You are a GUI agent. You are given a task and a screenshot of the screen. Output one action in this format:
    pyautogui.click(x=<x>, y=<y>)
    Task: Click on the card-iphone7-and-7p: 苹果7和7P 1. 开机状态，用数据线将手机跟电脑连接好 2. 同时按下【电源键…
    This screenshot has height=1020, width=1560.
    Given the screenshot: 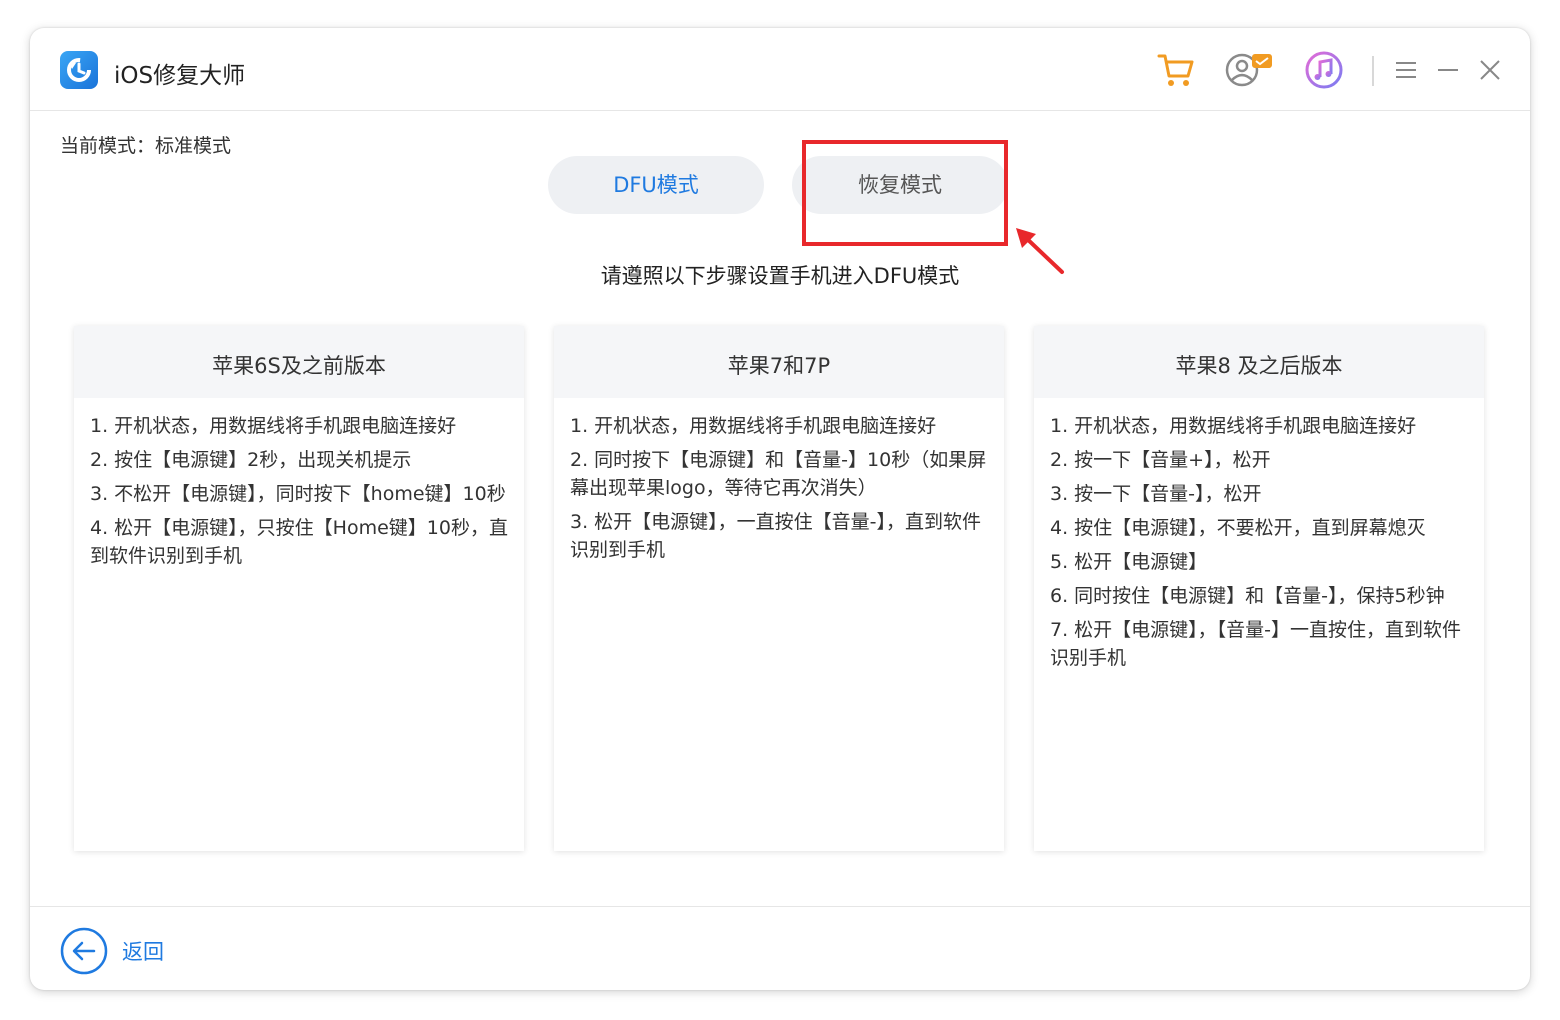 What is the action you would take?
    pyautogui.click(x=779, y=588)
    